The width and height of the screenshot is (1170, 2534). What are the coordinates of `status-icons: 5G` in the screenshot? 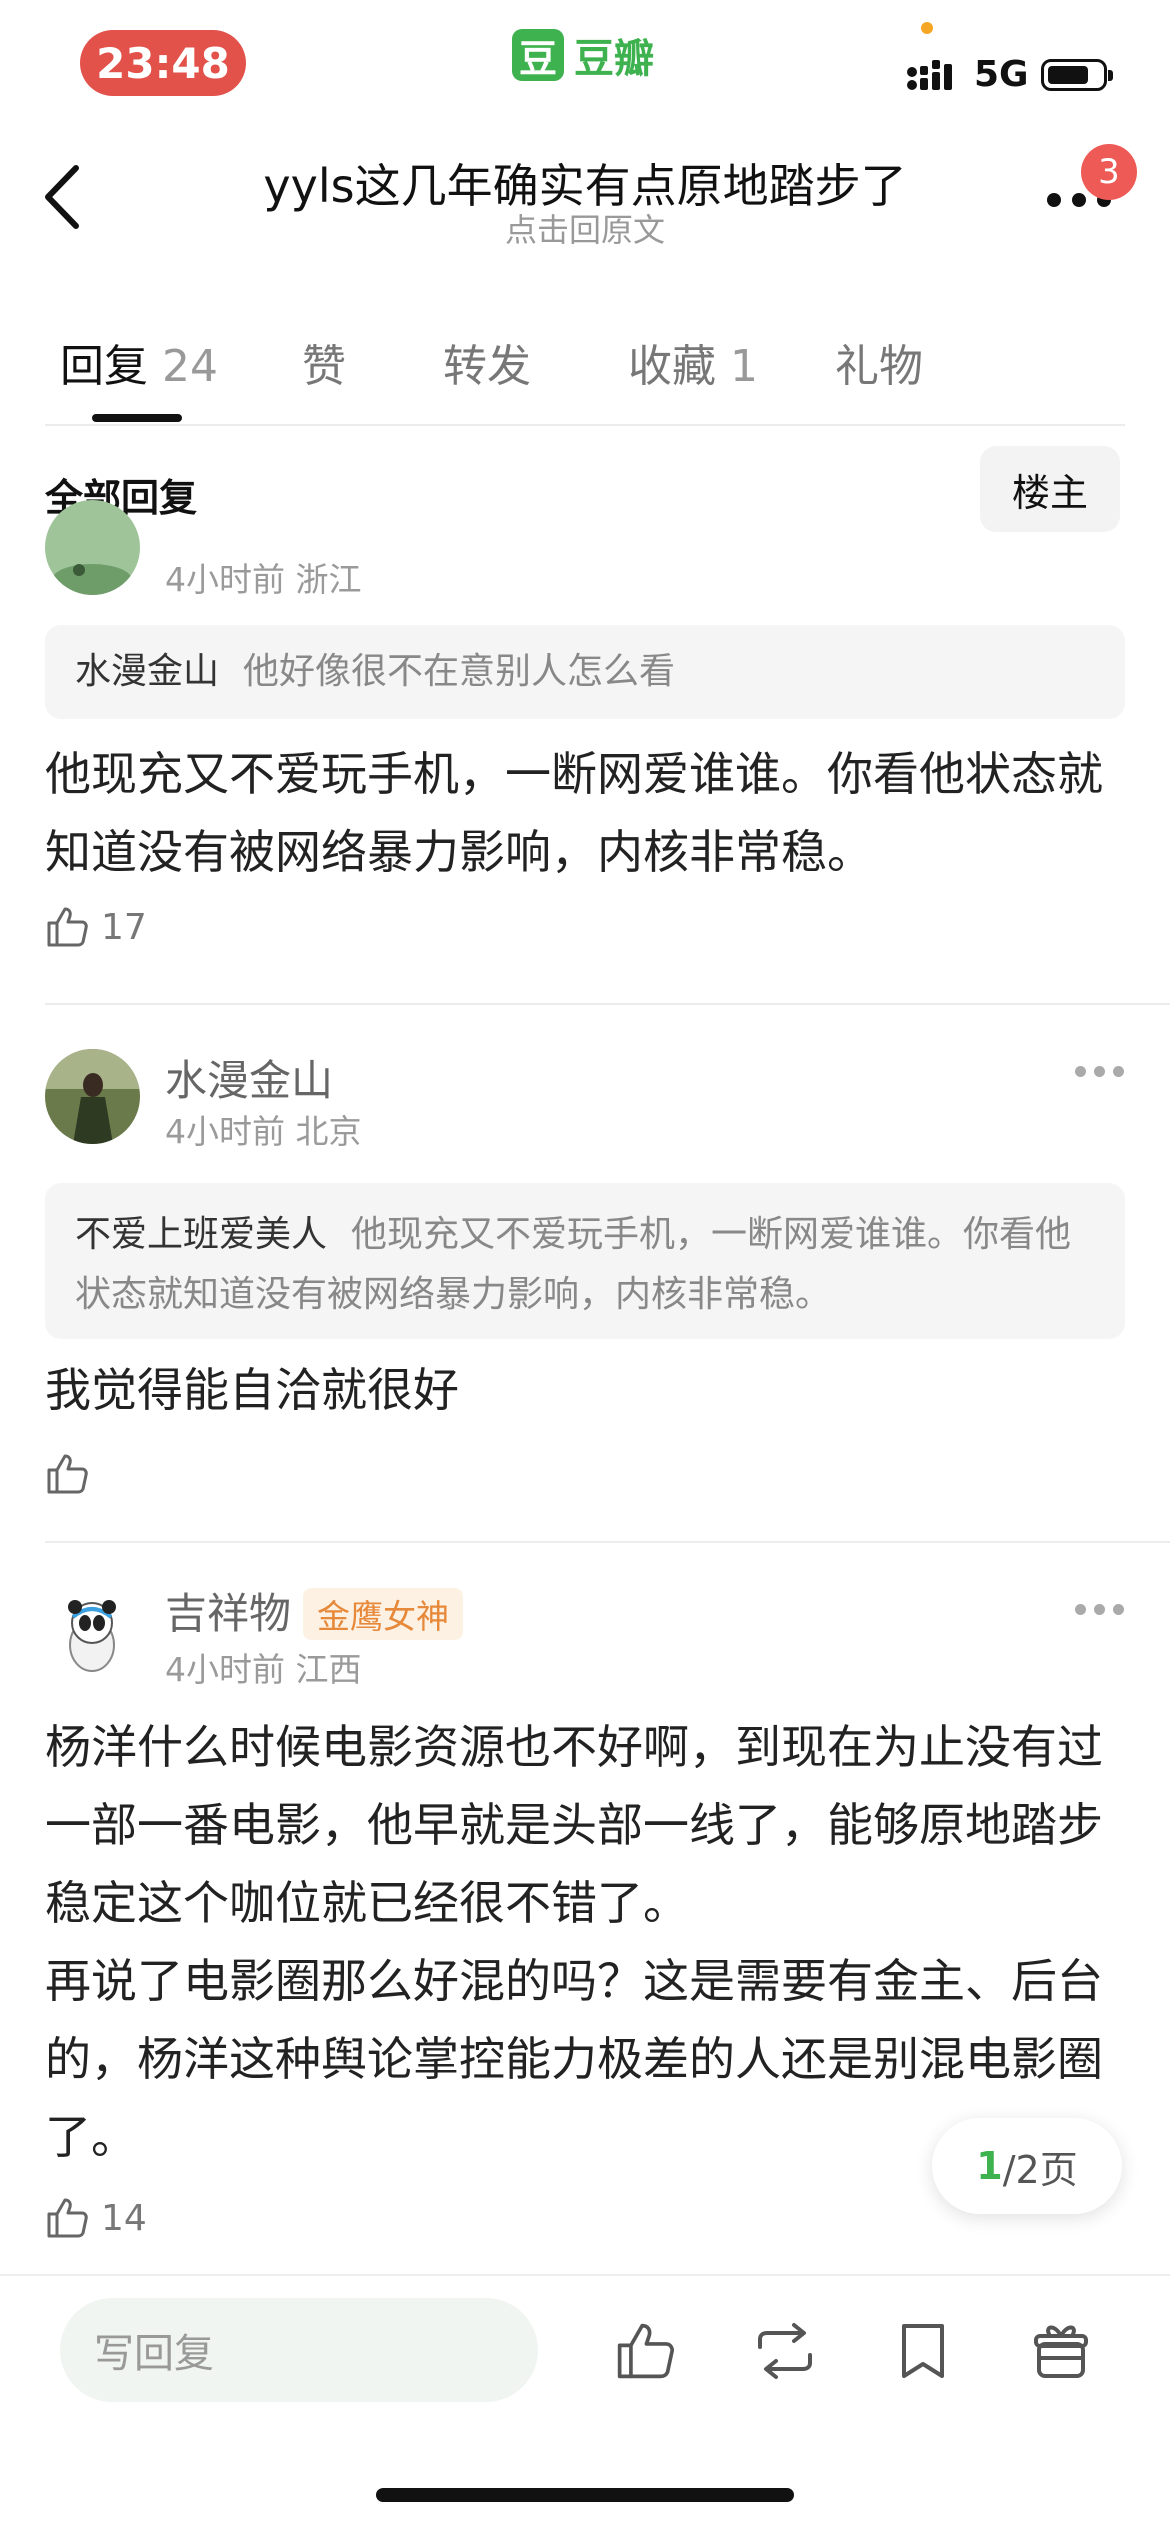 It's located at (1009, 74).